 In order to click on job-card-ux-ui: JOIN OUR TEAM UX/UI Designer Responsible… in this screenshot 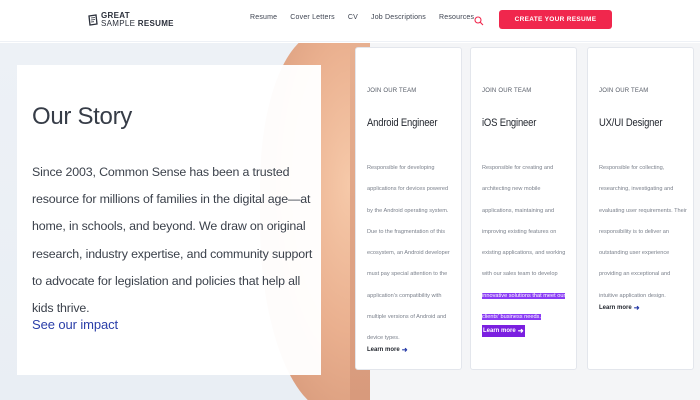, I will do `click(640, 208)`.